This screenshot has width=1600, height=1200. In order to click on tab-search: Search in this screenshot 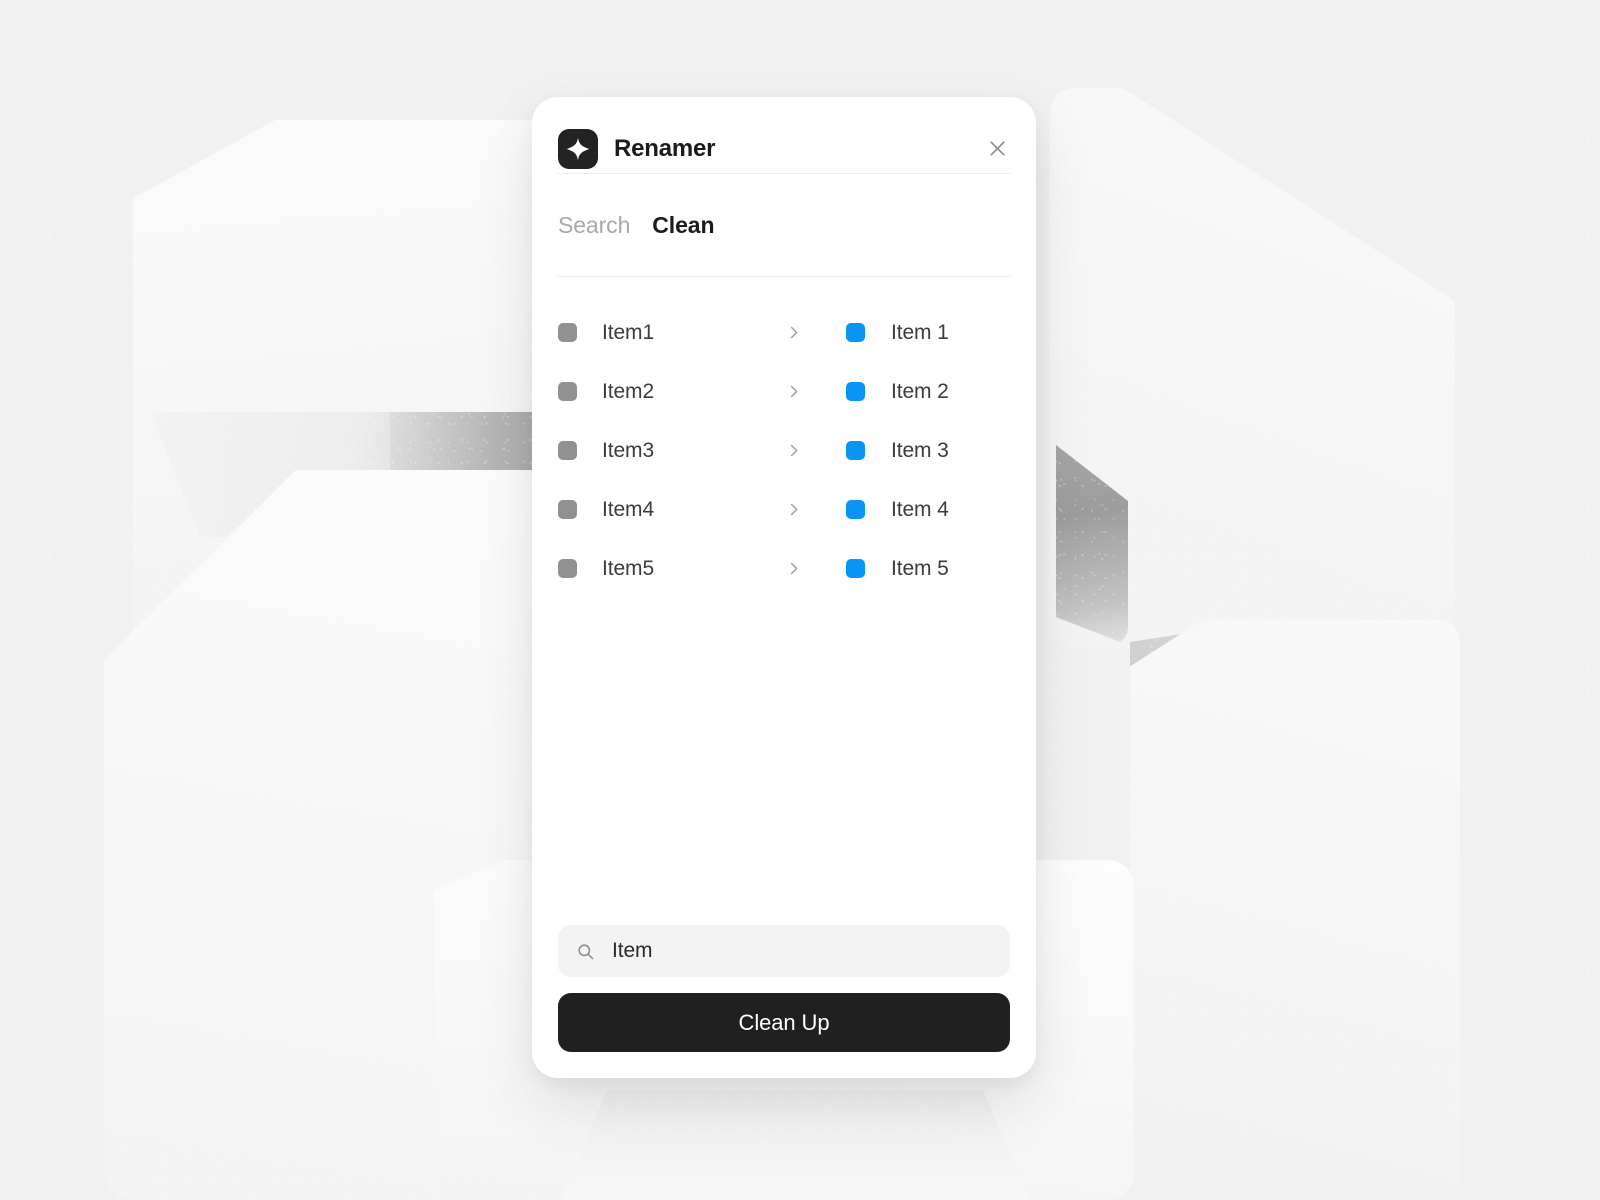, I will do `click(594, 225)`.